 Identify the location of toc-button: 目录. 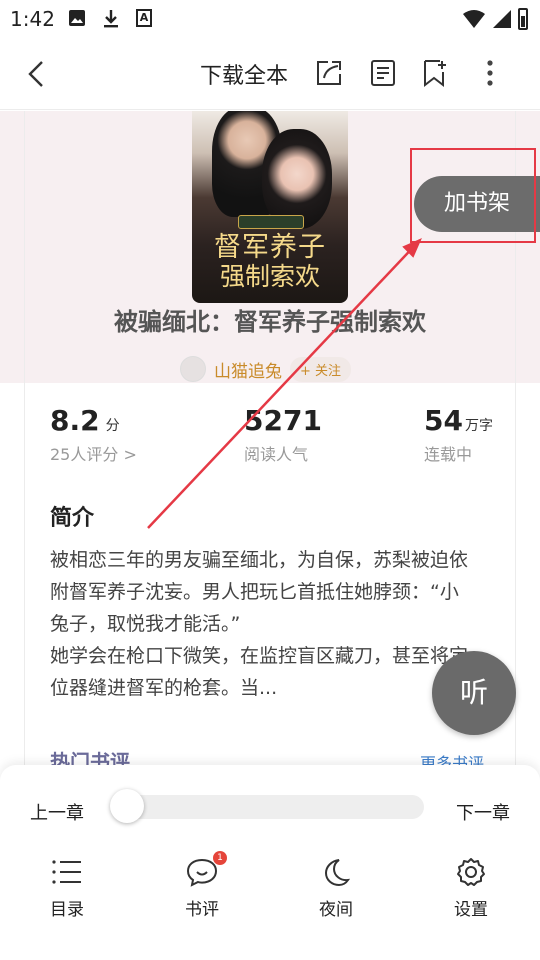
(67, 888).